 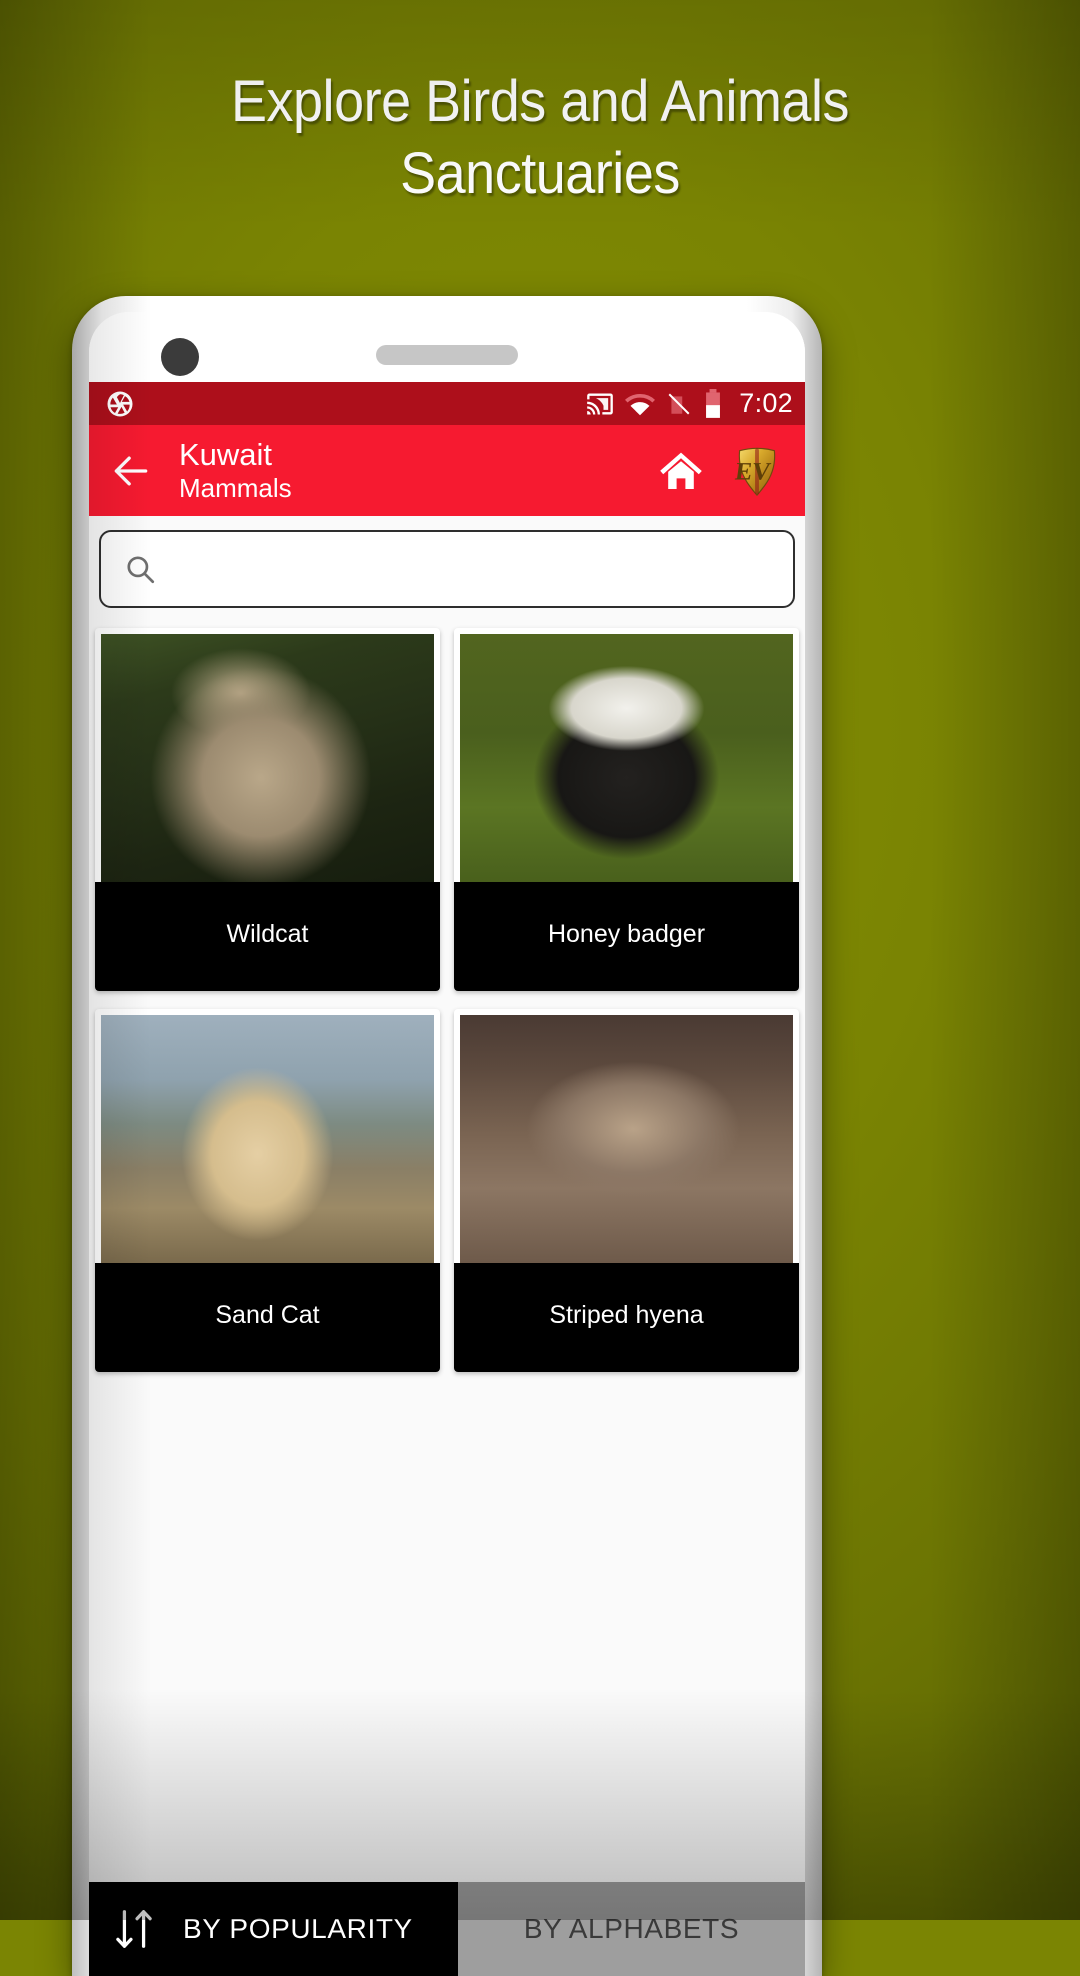 I want to click on phone-notch-area, so click(x=447, y=347).